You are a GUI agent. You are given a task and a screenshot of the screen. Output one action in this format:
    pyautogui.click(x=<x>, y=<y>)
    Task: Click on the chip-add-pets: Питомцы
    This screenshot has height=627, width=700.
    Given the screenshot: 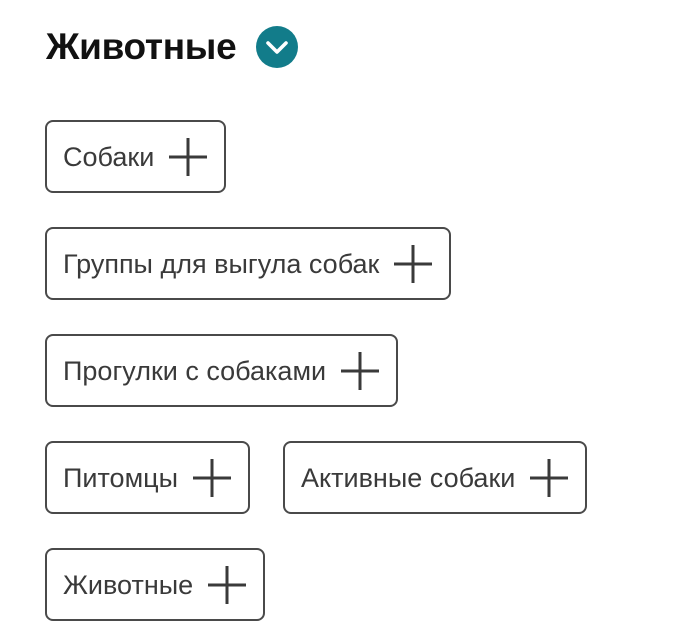 What is the action you would take?
    pyautogui.click(x=148, y=477)
    